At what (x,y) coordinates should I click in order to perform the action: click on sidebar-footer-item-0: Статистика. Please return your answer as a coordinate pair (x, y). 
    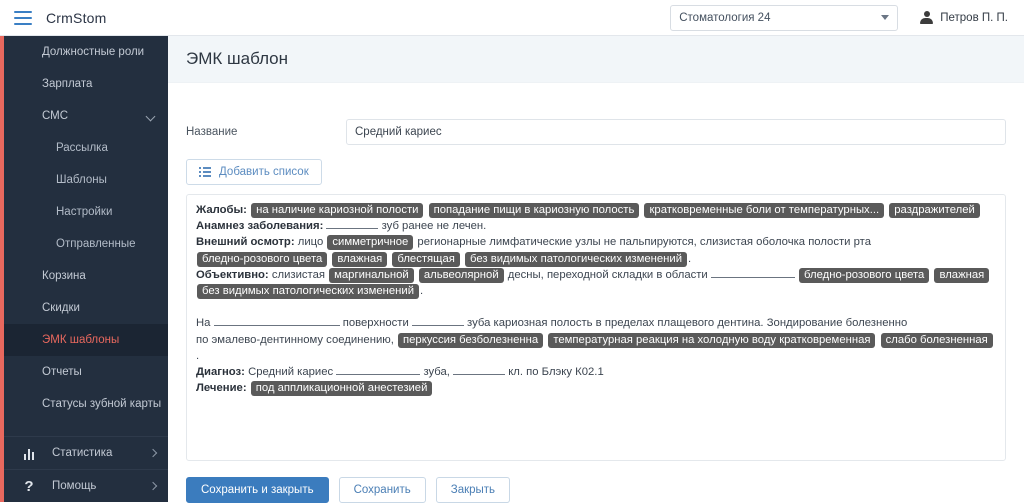
    Looking at the image, I should click on (86, 452).